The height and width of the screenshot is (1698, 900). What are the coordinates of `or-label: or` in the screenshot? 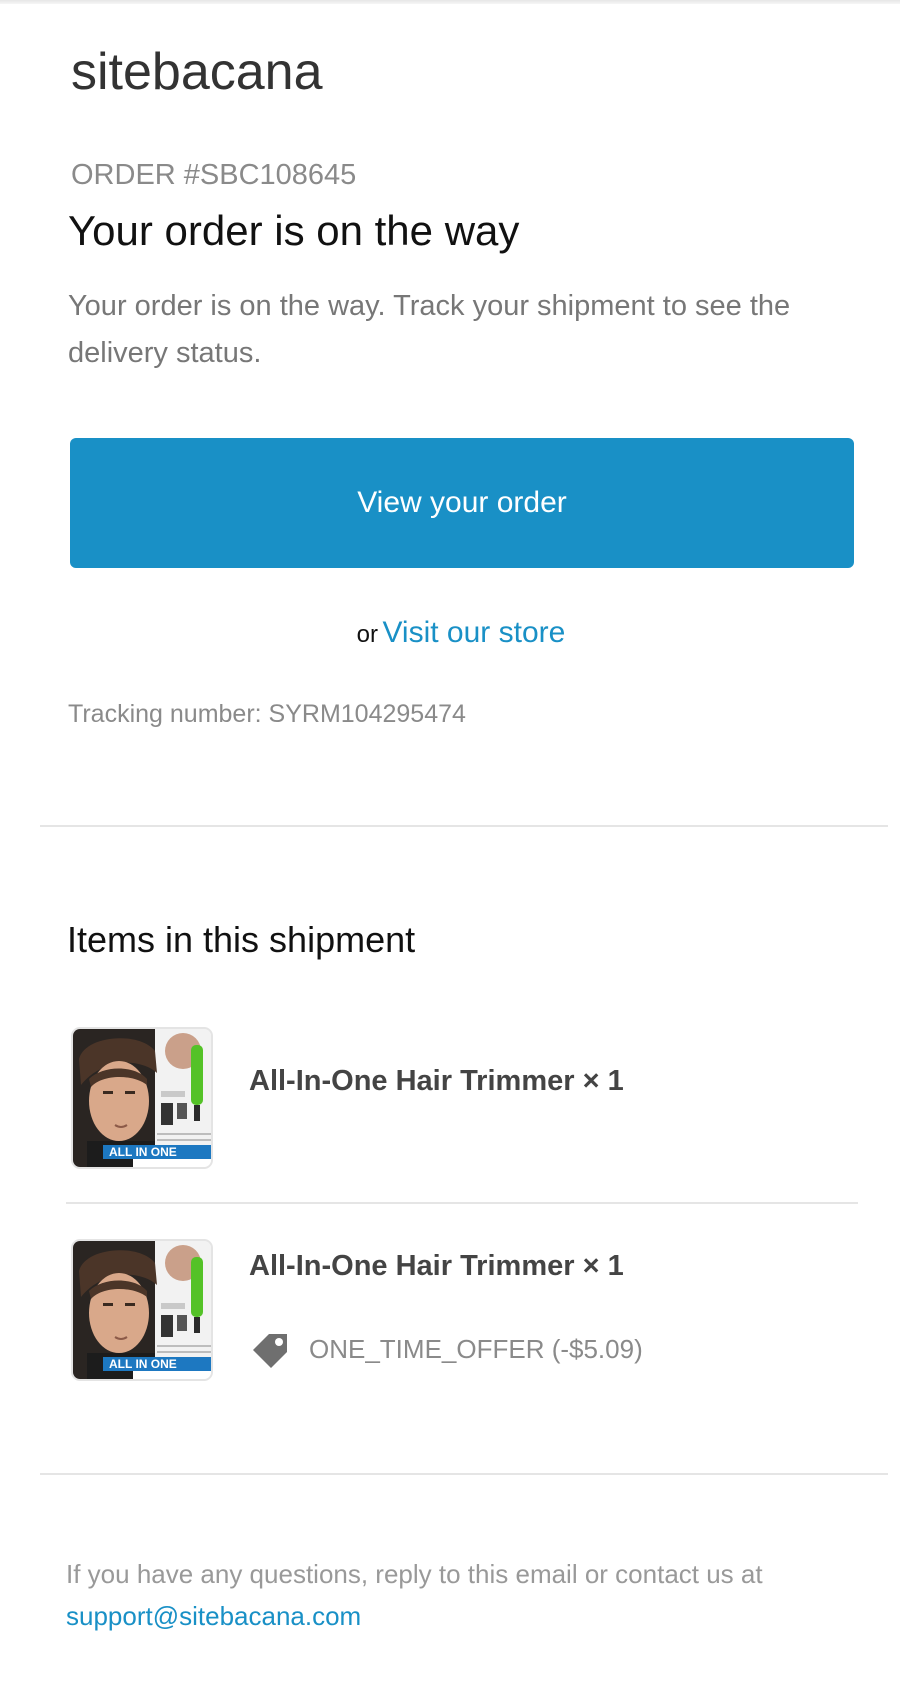 It's located at (367, 634).